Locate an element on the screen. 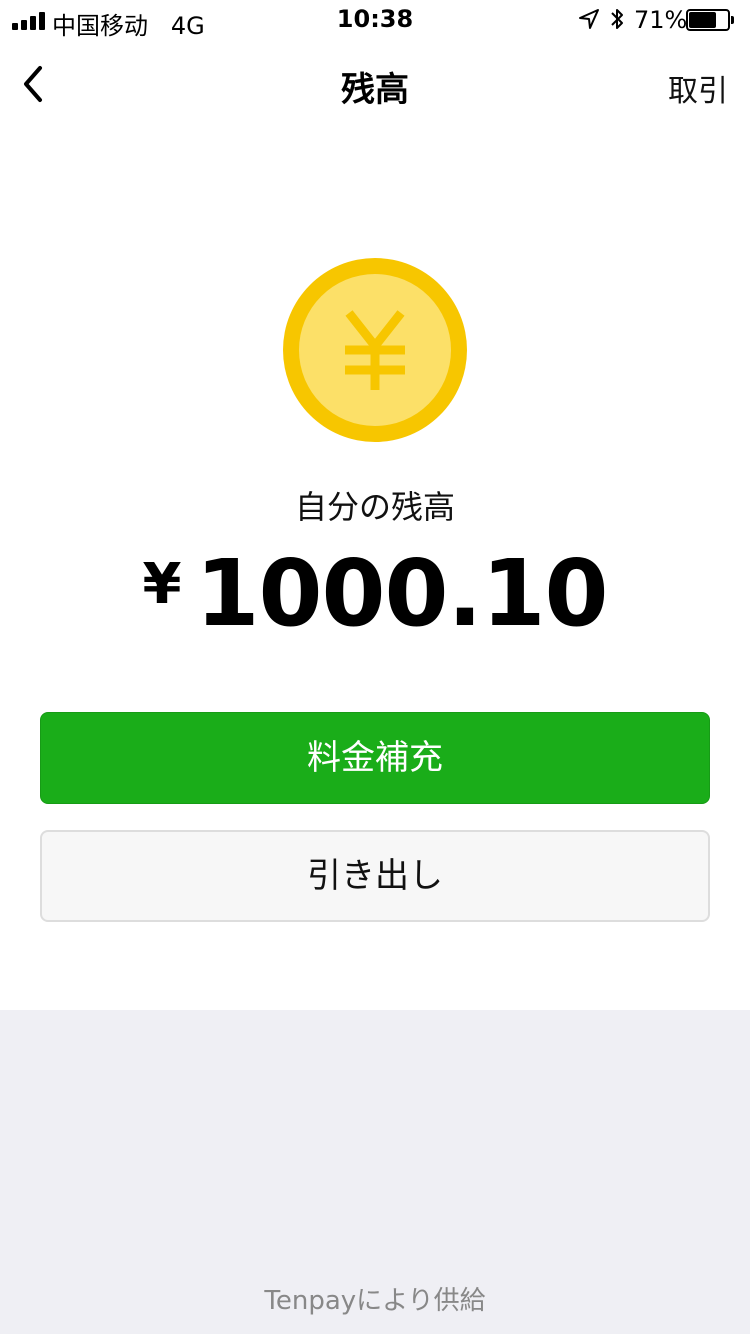 The image size is (750, 1334). withdraw-button: 引き出し is located at coordinates (375, 876).